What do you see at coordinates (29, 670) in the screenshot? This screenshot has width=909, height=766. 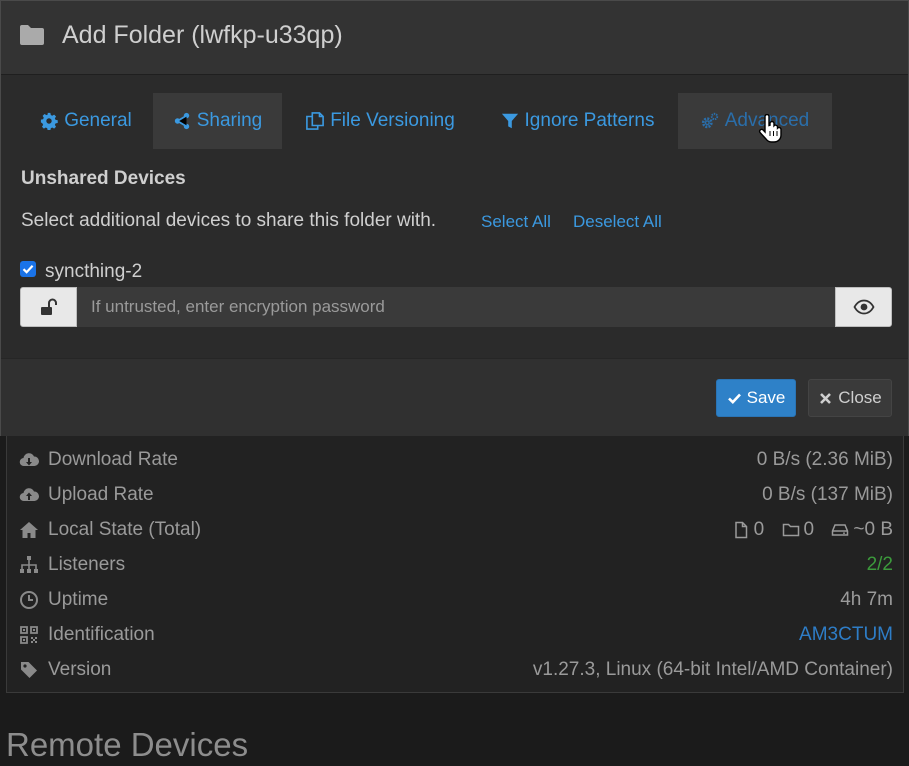 I see `tag-icon` at bounding box center [29, 670].